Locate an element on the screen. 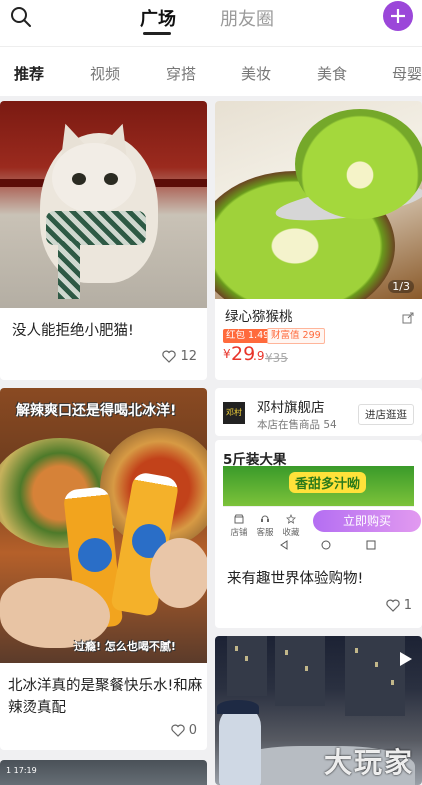 This screenshot has height=785, width=422. tab-plaza: 广场 is located at coordinates (158, 18).